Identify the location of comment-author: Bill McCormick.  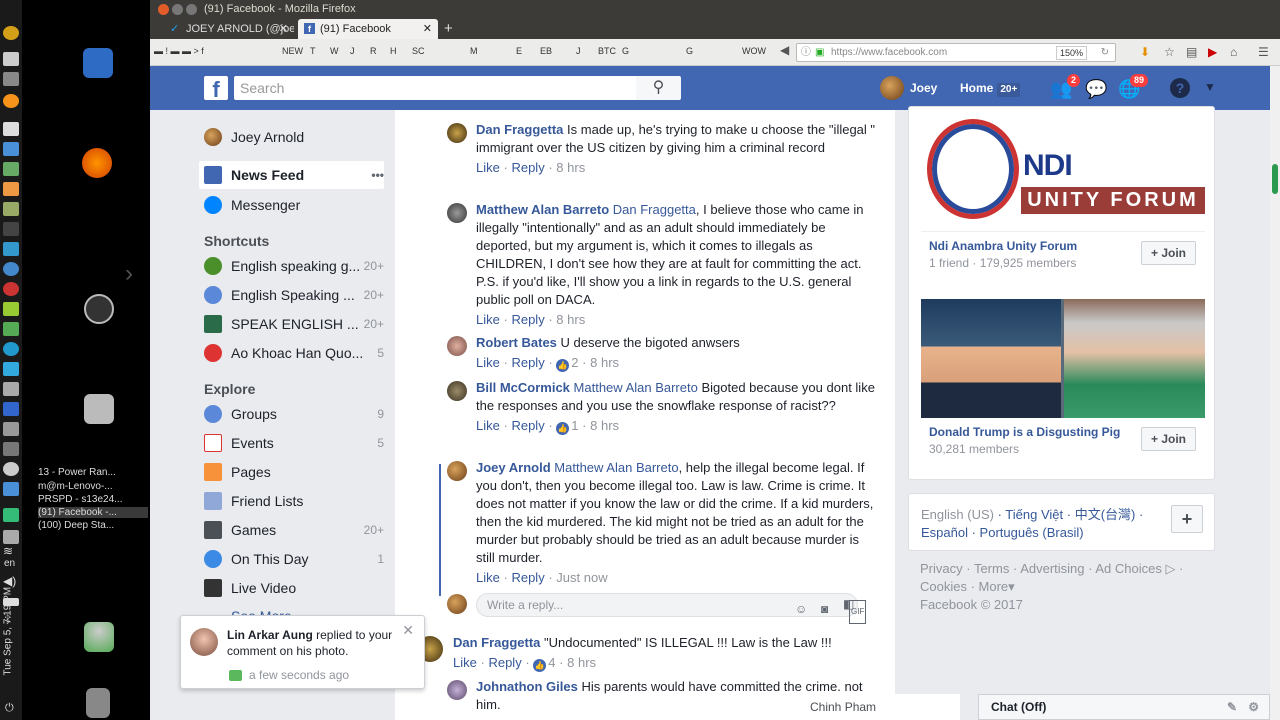
(523, 387).